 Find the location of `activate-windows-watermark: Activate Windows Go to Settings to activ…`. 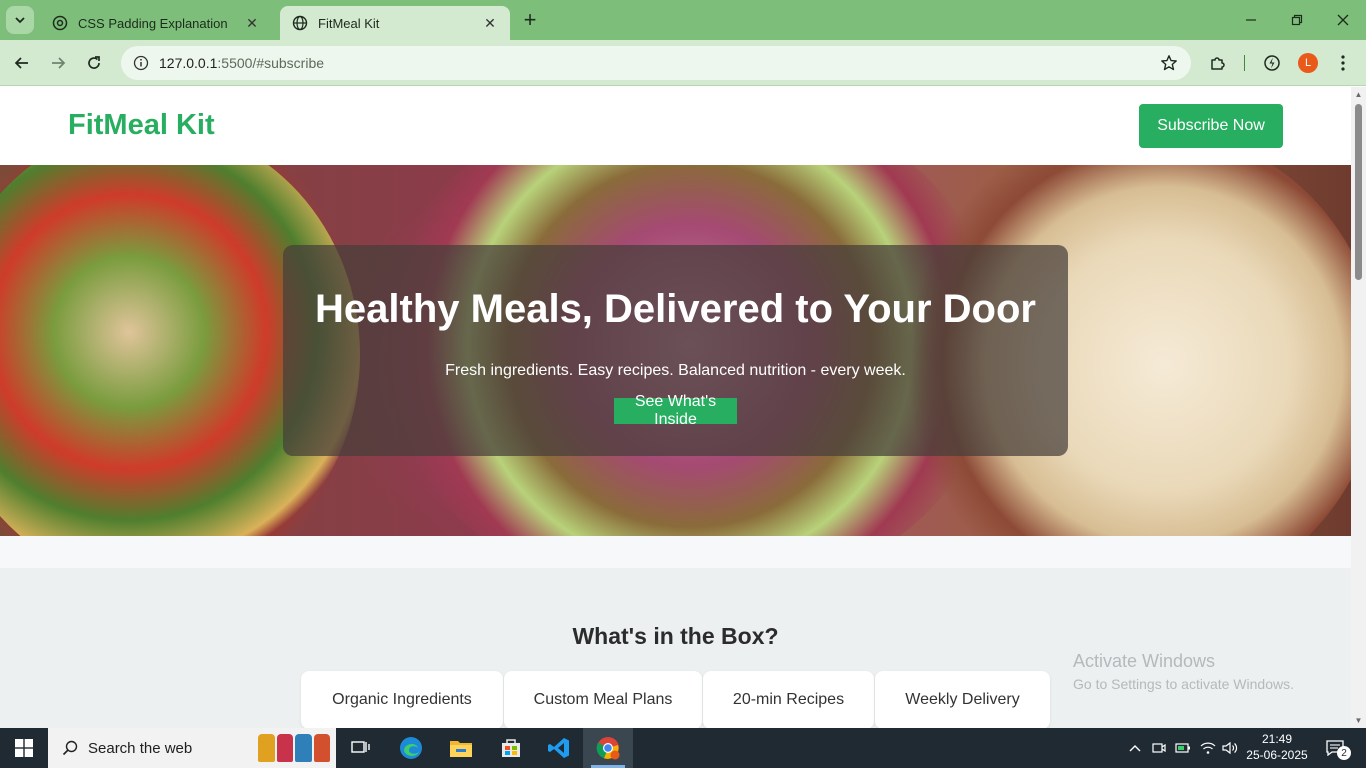

activate-windows-watermark: Activate Windows Go to Settings to activ… is located at coordinates (1183, 671).